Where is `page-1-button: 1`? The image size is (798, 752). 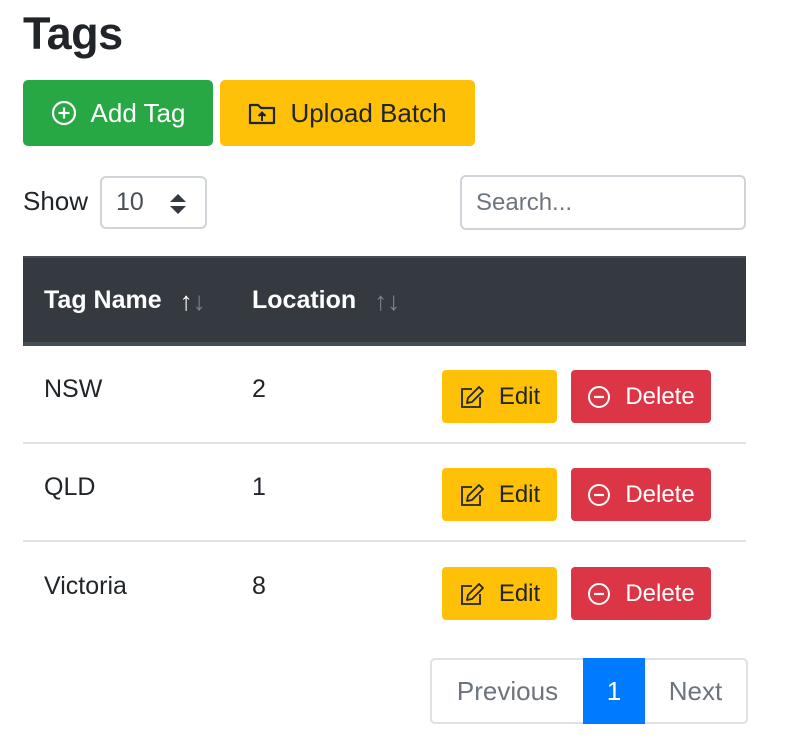 page-1-button: 1 is located at coordinates (614, 691).